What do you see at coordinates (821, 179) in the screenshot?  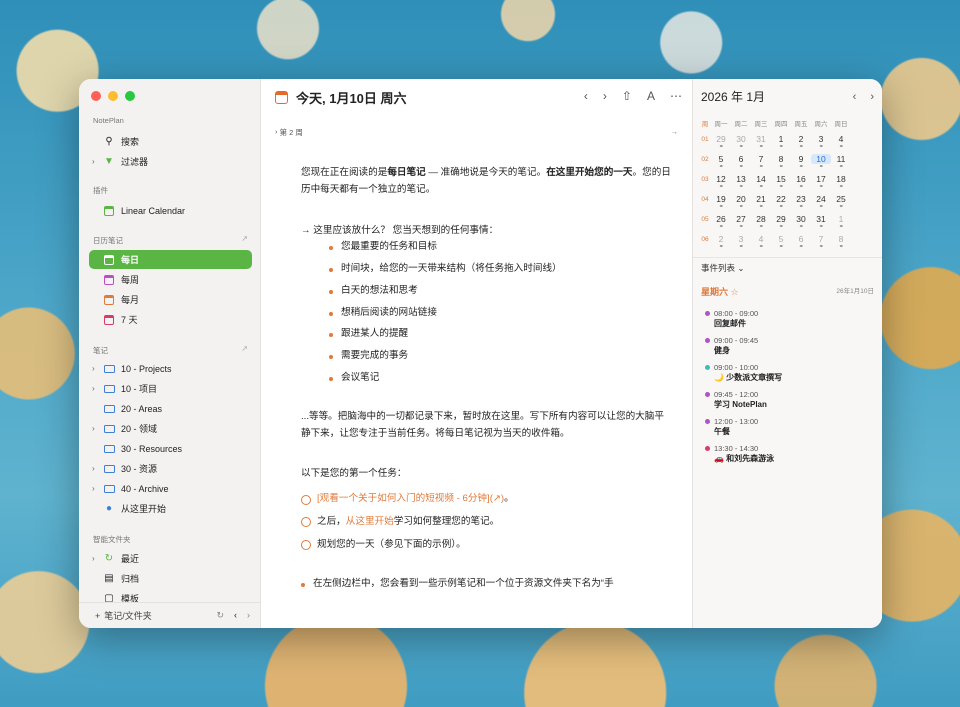 I see `calendar-day: 17` at bounding box center [821, 179].